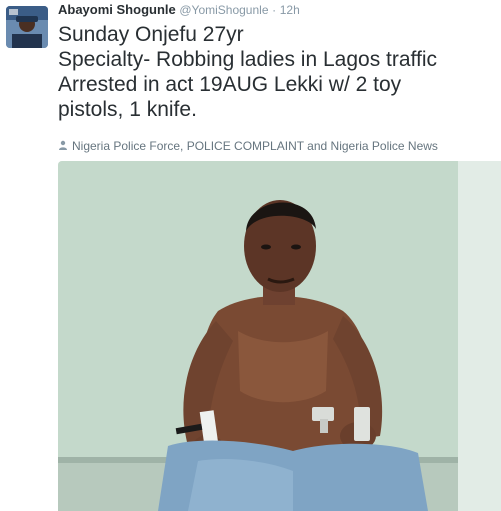  Describe the element at coordinates (230, 84) in the screenshot. I see `tweet-text-line: Arrested in act 19AUG Lekki w/ 2 toy` at that location.